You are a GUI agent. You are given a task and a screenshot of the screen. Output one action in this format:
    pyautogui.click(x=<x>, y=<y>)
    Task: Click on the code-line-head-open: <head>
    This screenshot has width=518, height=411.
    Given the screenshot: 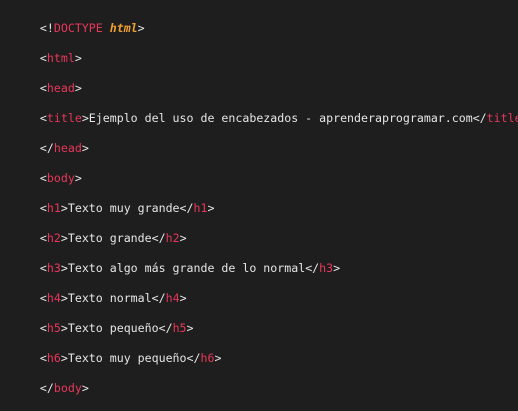 What is the action you would take?
    pyautogui.click(x=60, y=88)
    